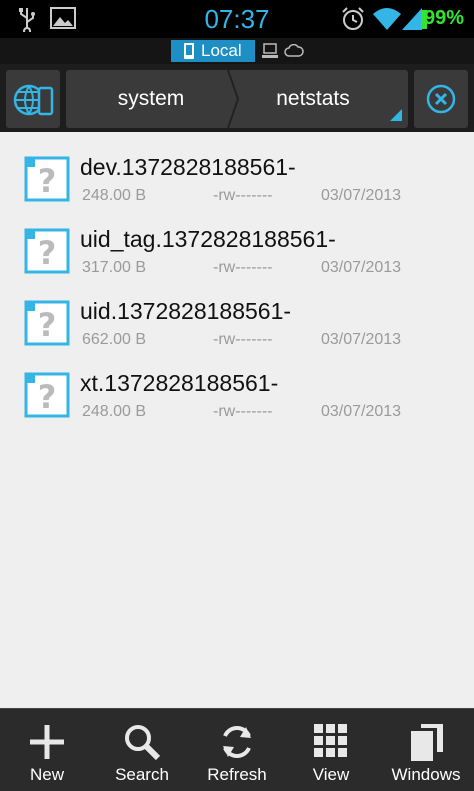  What do you see at coordinates (47, 742) in the screenshot?
I see `plus-icon` at bounding box center [47, 742].